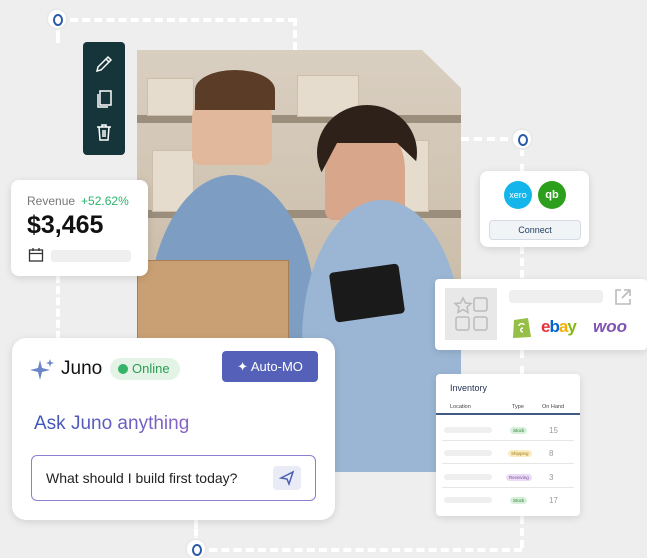 The image size is (647, 558). I want to click on revenue-card: Revenue +52.62% $3,465, so click(79, 228).